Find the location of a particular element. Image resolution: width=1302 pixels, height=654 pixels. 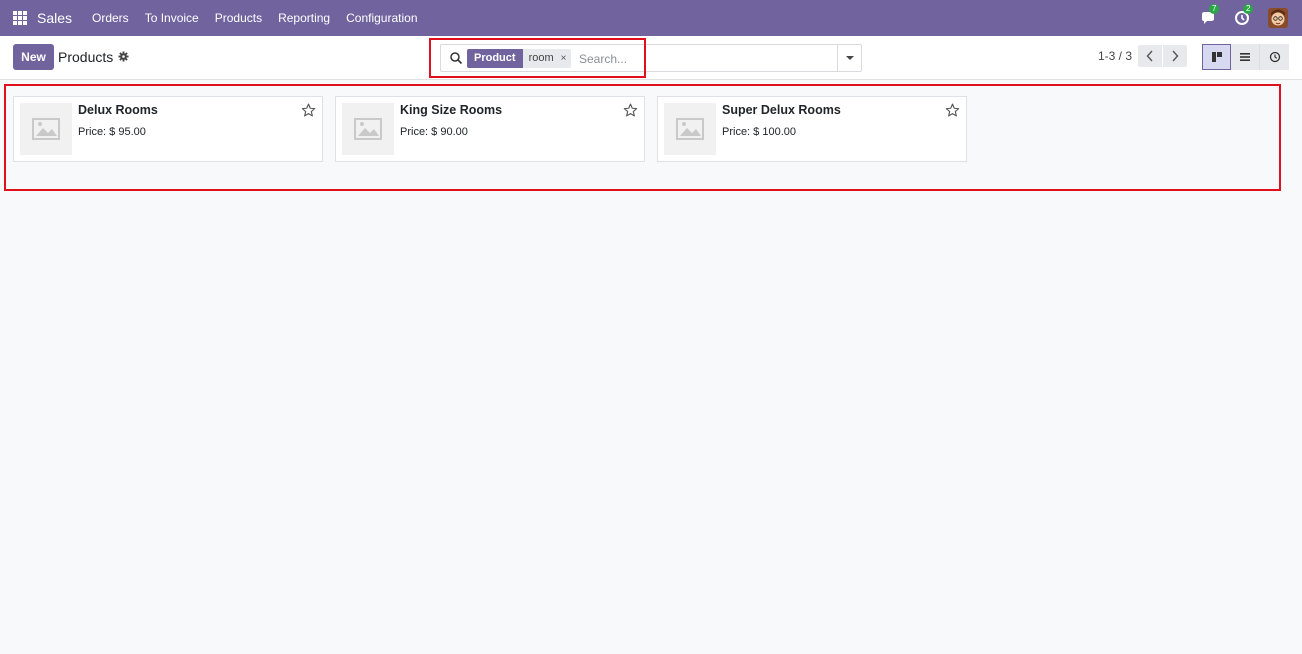

kanban-view-button is located at coordinates (1216, 57).